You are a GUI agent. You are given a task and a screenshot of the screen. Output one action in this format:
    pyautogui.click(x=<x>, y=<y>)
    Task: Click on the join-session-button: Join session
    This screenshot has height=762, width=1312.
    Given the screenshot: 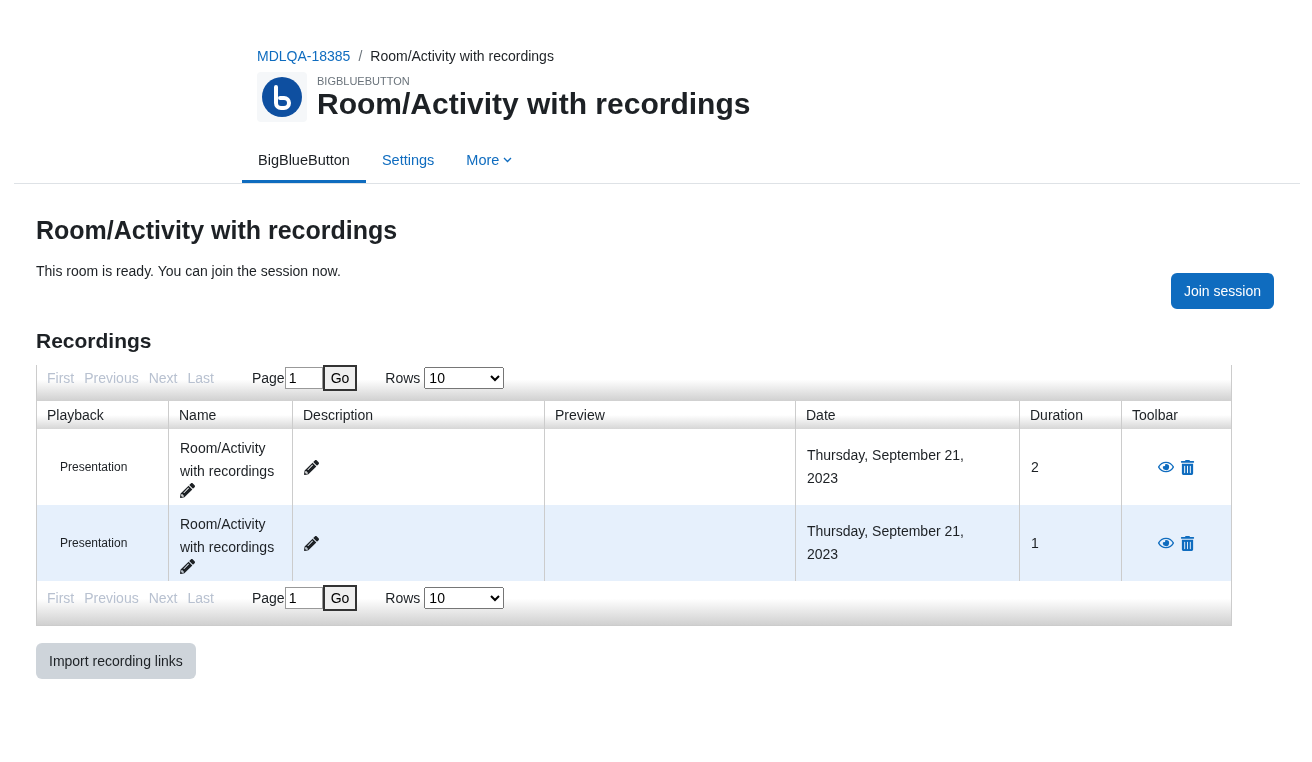 What is the action you would take?
    pyautogui.click(x=1222, y=291)
    